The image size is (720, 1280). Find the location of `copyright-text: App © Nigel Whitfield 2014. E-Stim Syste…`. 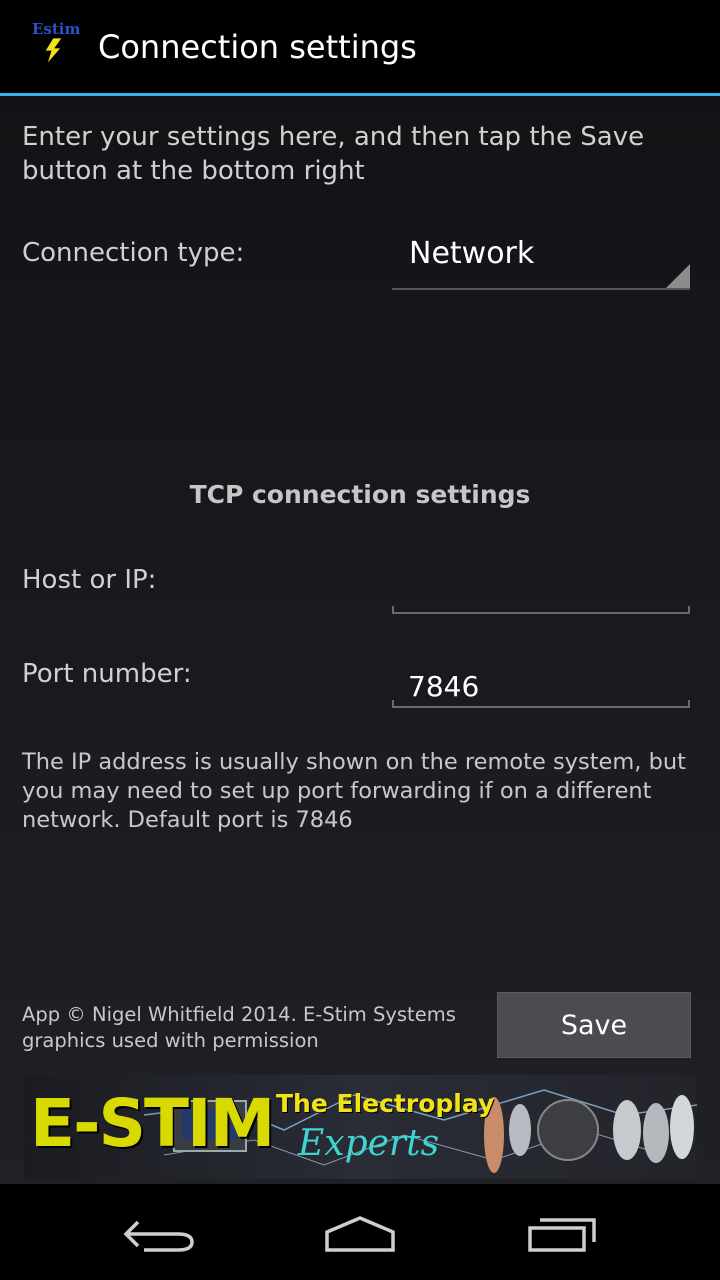

copyright-text: App © Nigel Whitfield 2014. E-Stim Syste… is located at coordinates (239, 1027).